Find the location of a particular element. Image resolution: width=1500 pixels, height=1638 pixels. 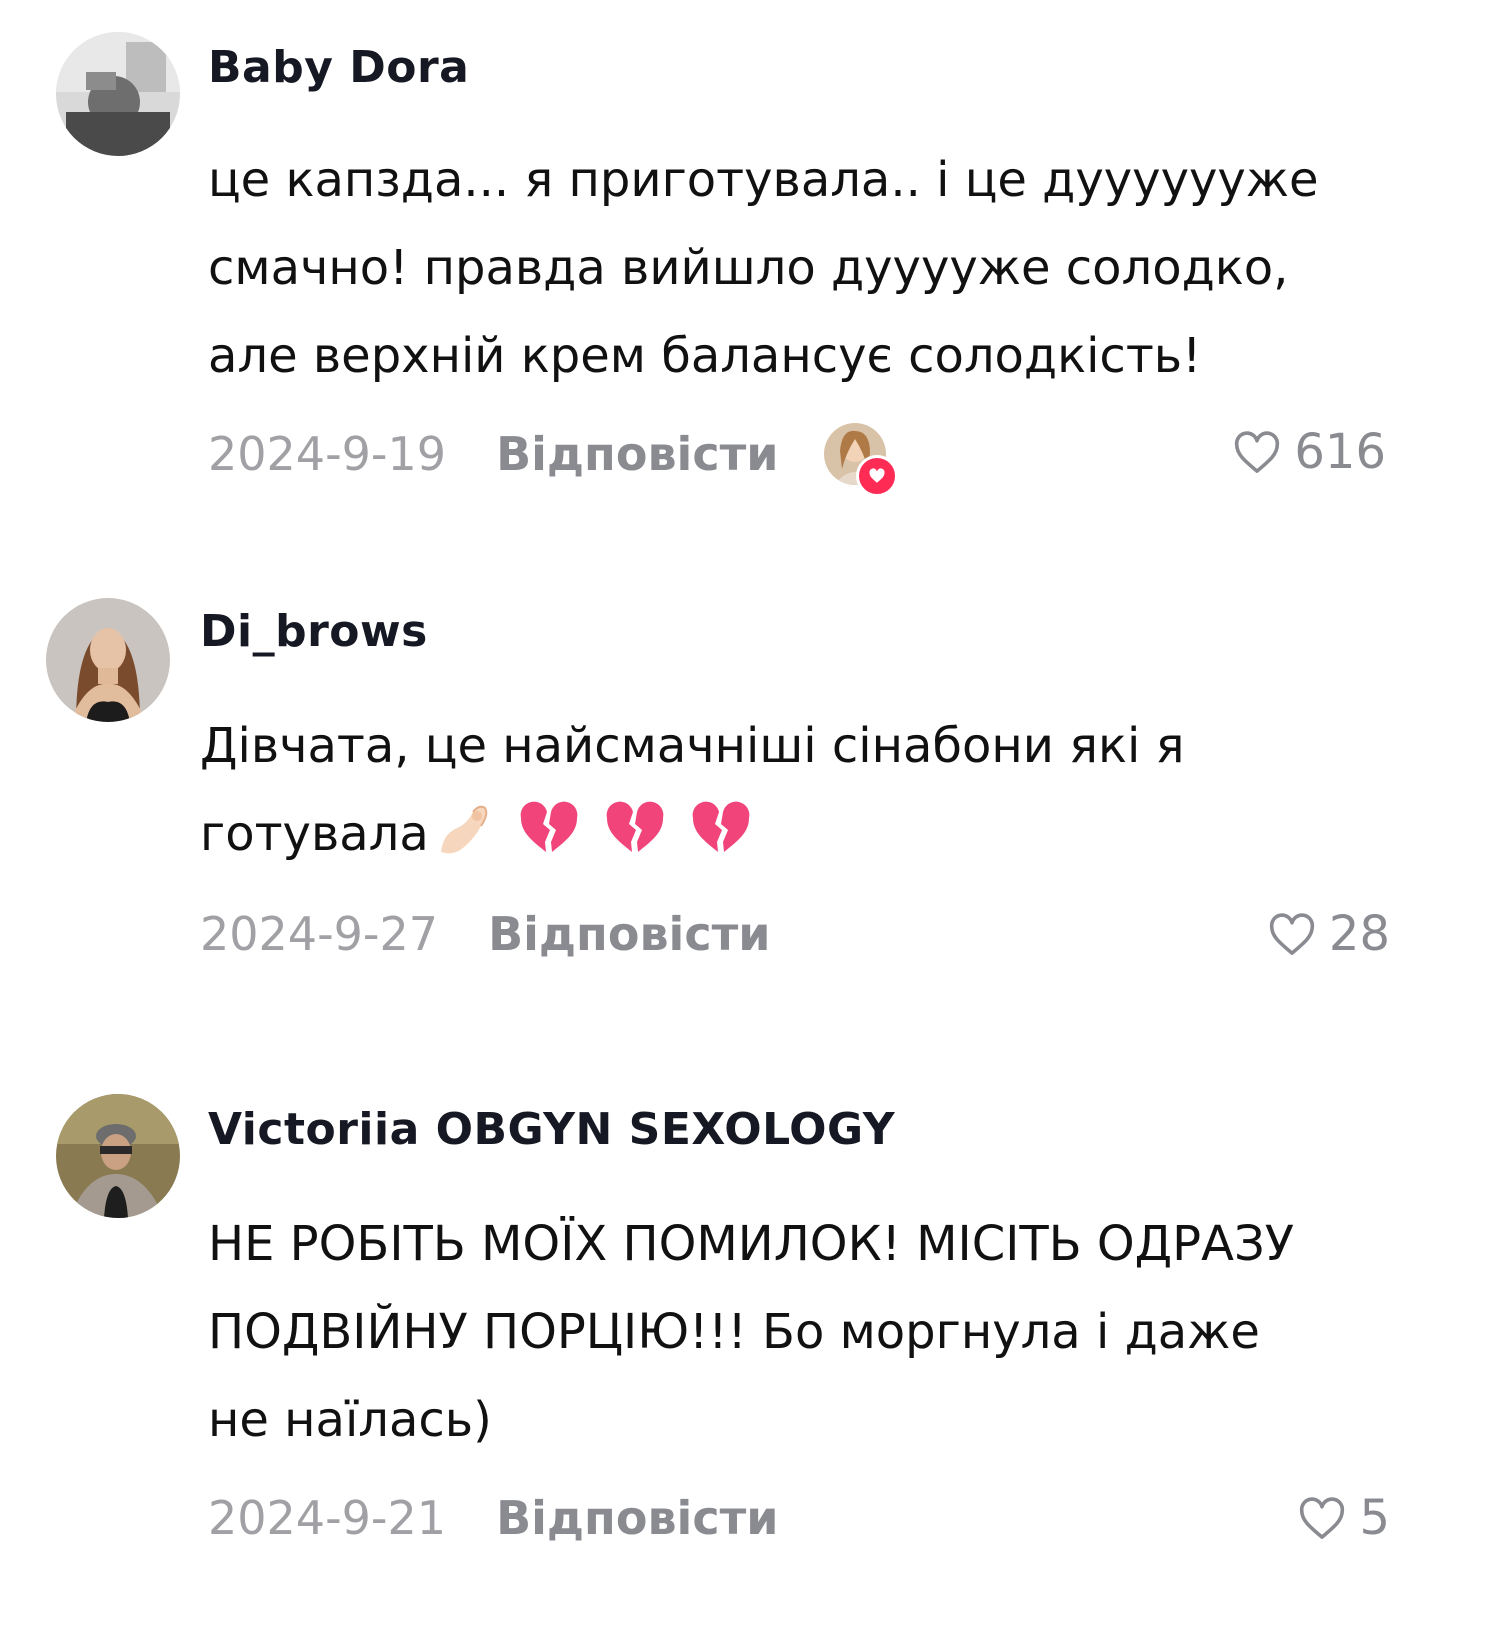

like-count: 616 is located at coordinates (1340, 452).